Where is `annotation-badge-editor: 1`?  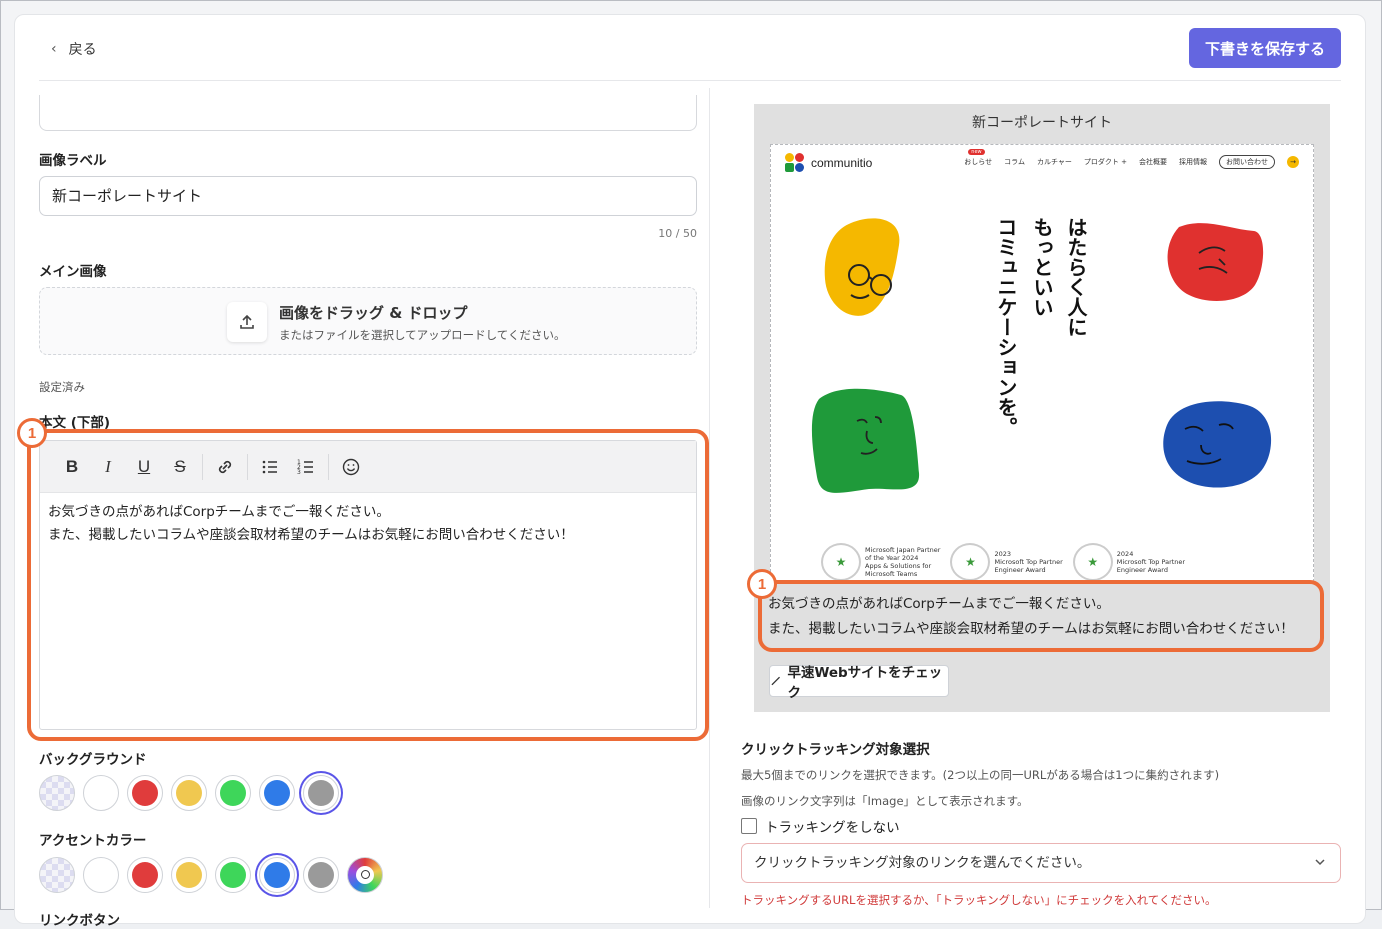 annotation-badge-editor: 1 is located at coordinates (32, 433).